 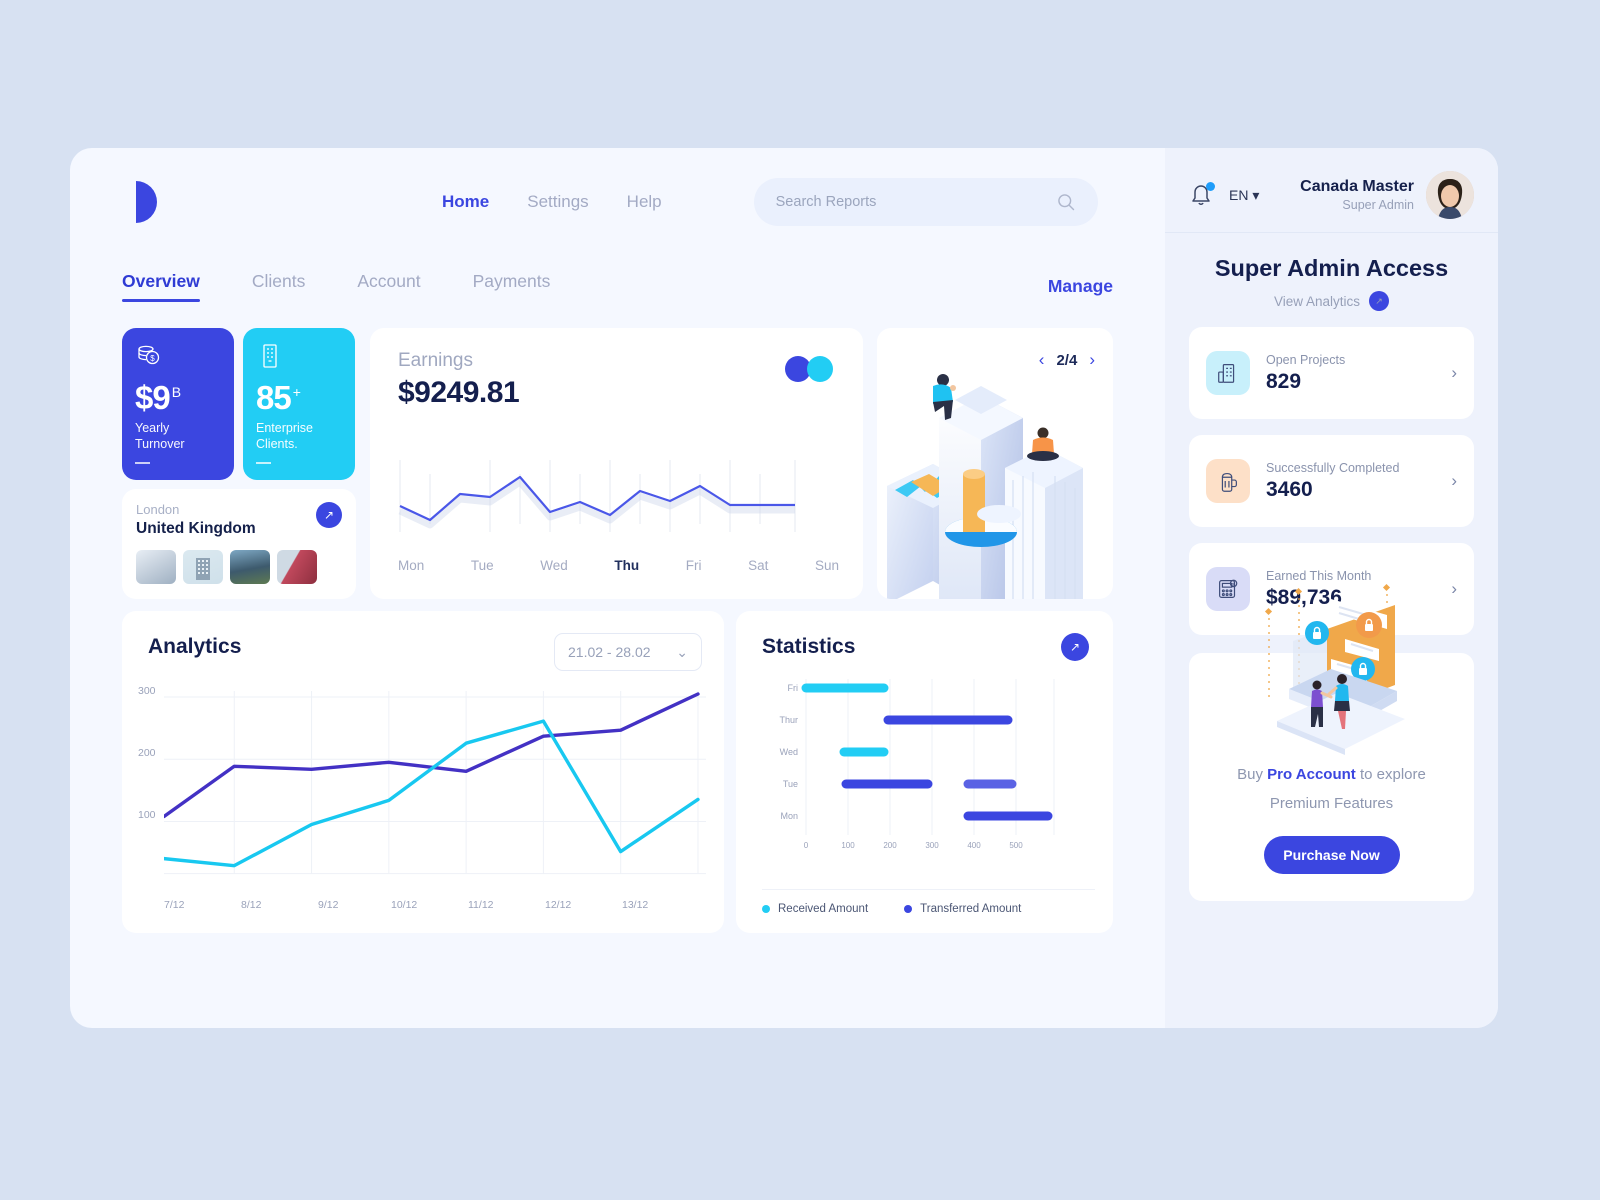 I want to click on kpi-card-turnover: $ $9 B Yearly Turnover, so click(x=178, y=404).